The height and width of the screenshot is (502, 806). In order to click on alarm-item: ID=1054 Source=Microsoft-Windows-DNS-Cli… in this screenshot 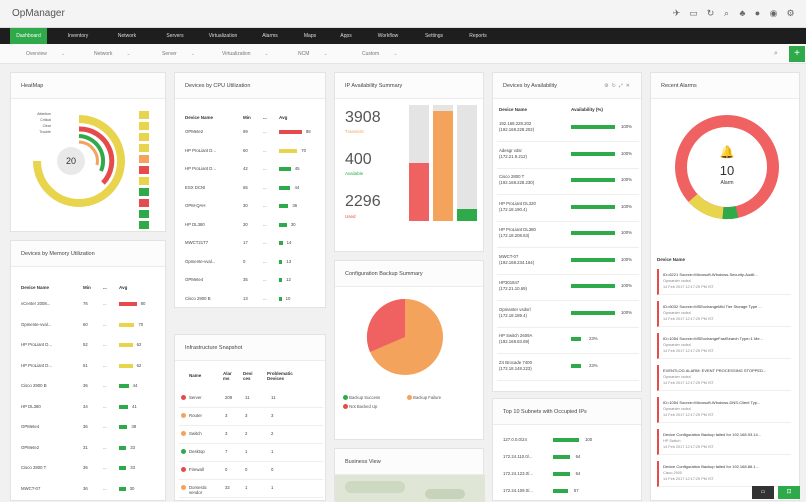, I will do `click(724, 410)`.